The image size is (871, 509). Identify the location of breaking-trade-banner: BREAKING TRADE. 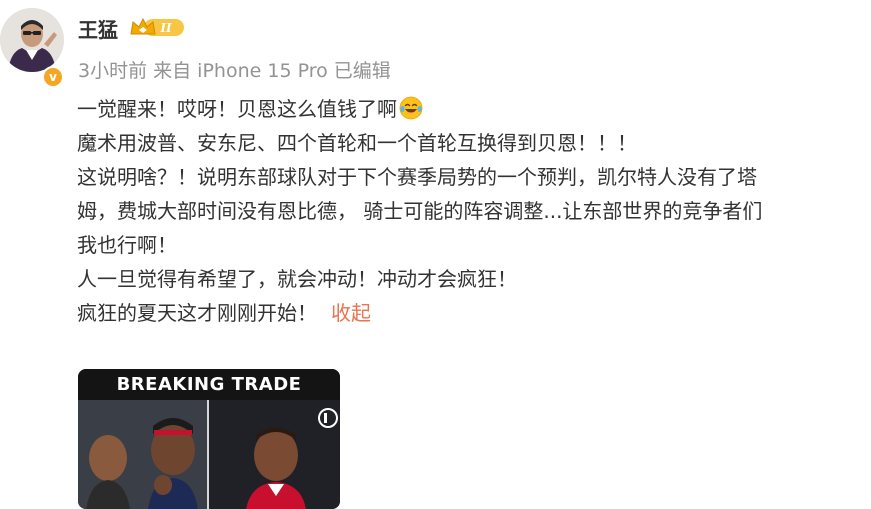
(209, 384).